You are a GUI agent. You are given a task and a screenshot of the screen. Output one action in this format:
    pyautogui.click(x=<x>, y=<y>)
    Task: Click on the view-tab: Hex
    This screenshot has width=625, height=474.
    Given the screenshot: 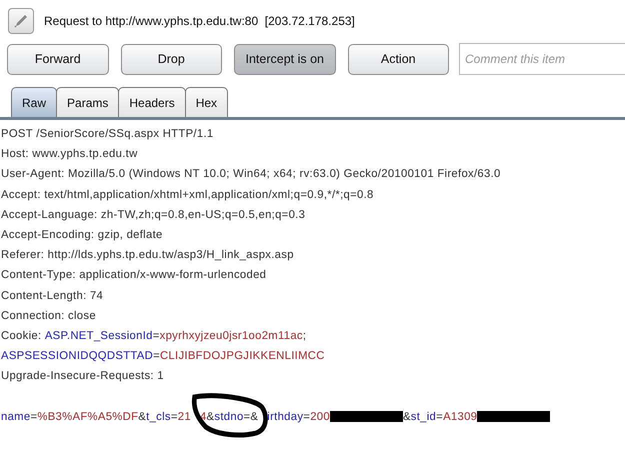 What is the action you would take?
    pyautogui.click(x=206, y=102)
    